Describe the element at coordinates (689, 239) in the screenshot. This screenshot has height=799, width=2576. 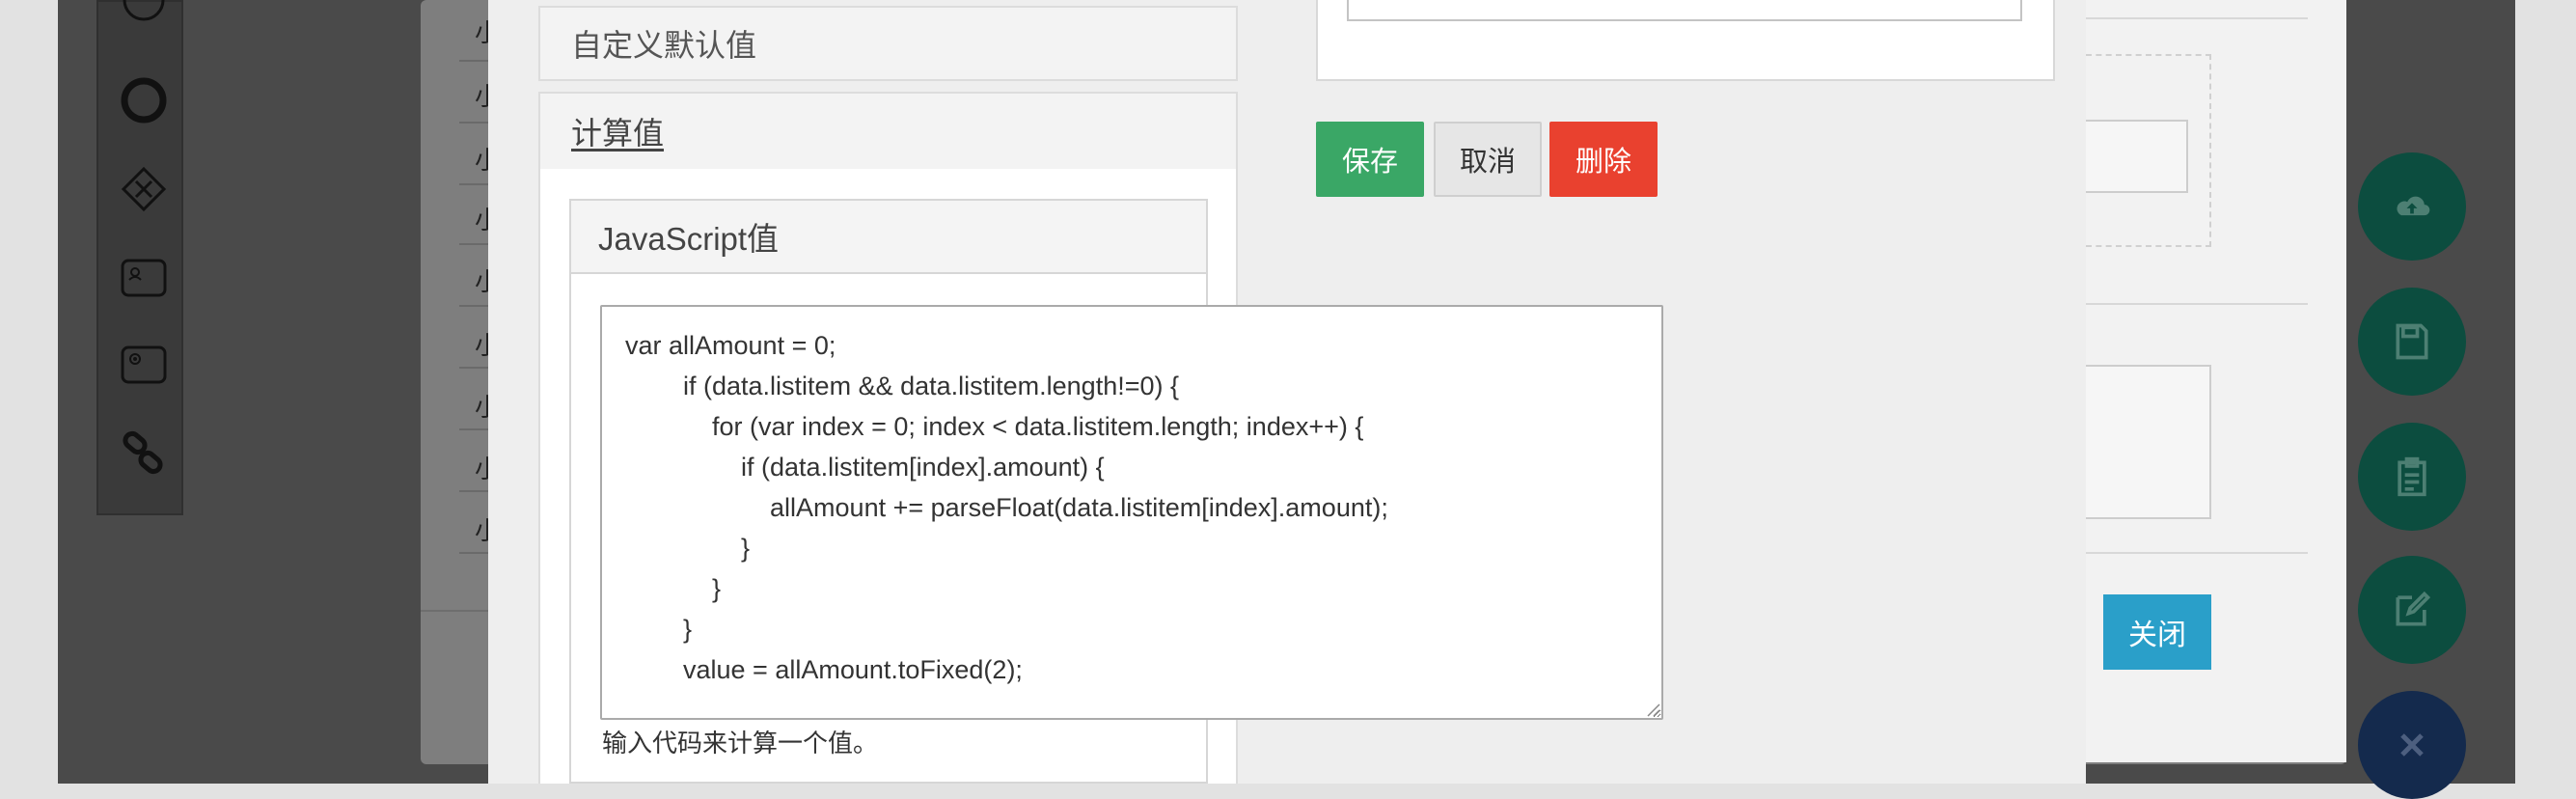
I see `javascript-panel-title: JavaScript值` at that location.